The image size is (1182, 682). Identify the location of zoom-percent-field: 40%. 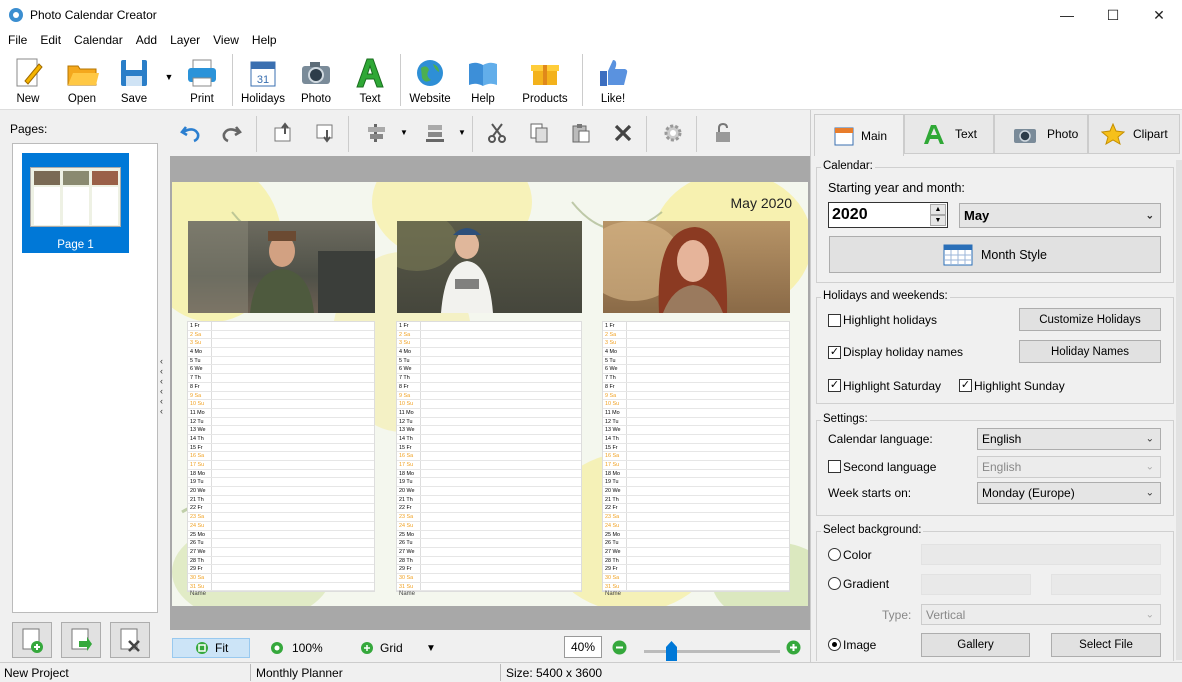
(583, 647).